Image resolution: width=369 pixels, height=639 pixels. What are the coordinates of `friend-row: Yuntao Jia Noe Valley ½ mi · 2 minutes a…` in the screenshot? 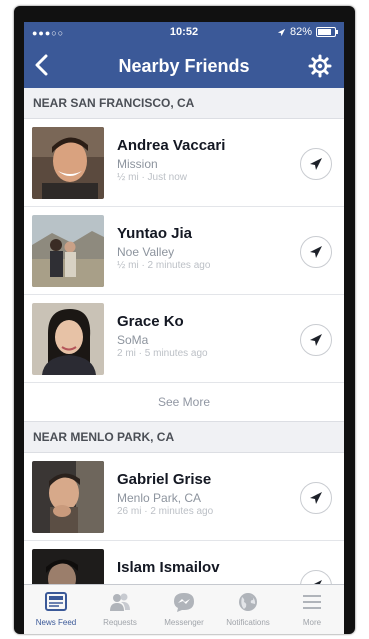 It's located at (184, 251).